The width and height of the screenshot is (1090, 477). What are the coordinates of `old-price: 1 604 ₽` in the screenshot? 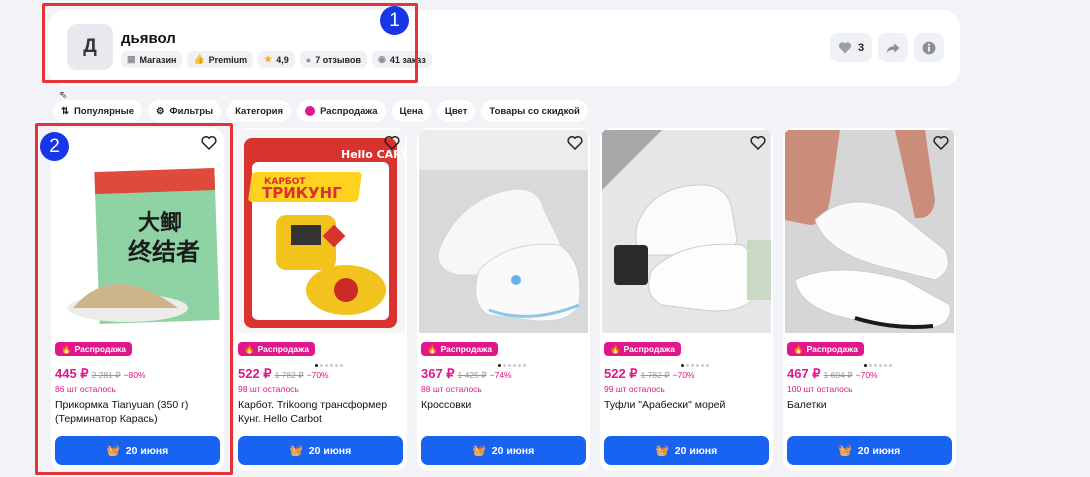 It's located at (838, 375).